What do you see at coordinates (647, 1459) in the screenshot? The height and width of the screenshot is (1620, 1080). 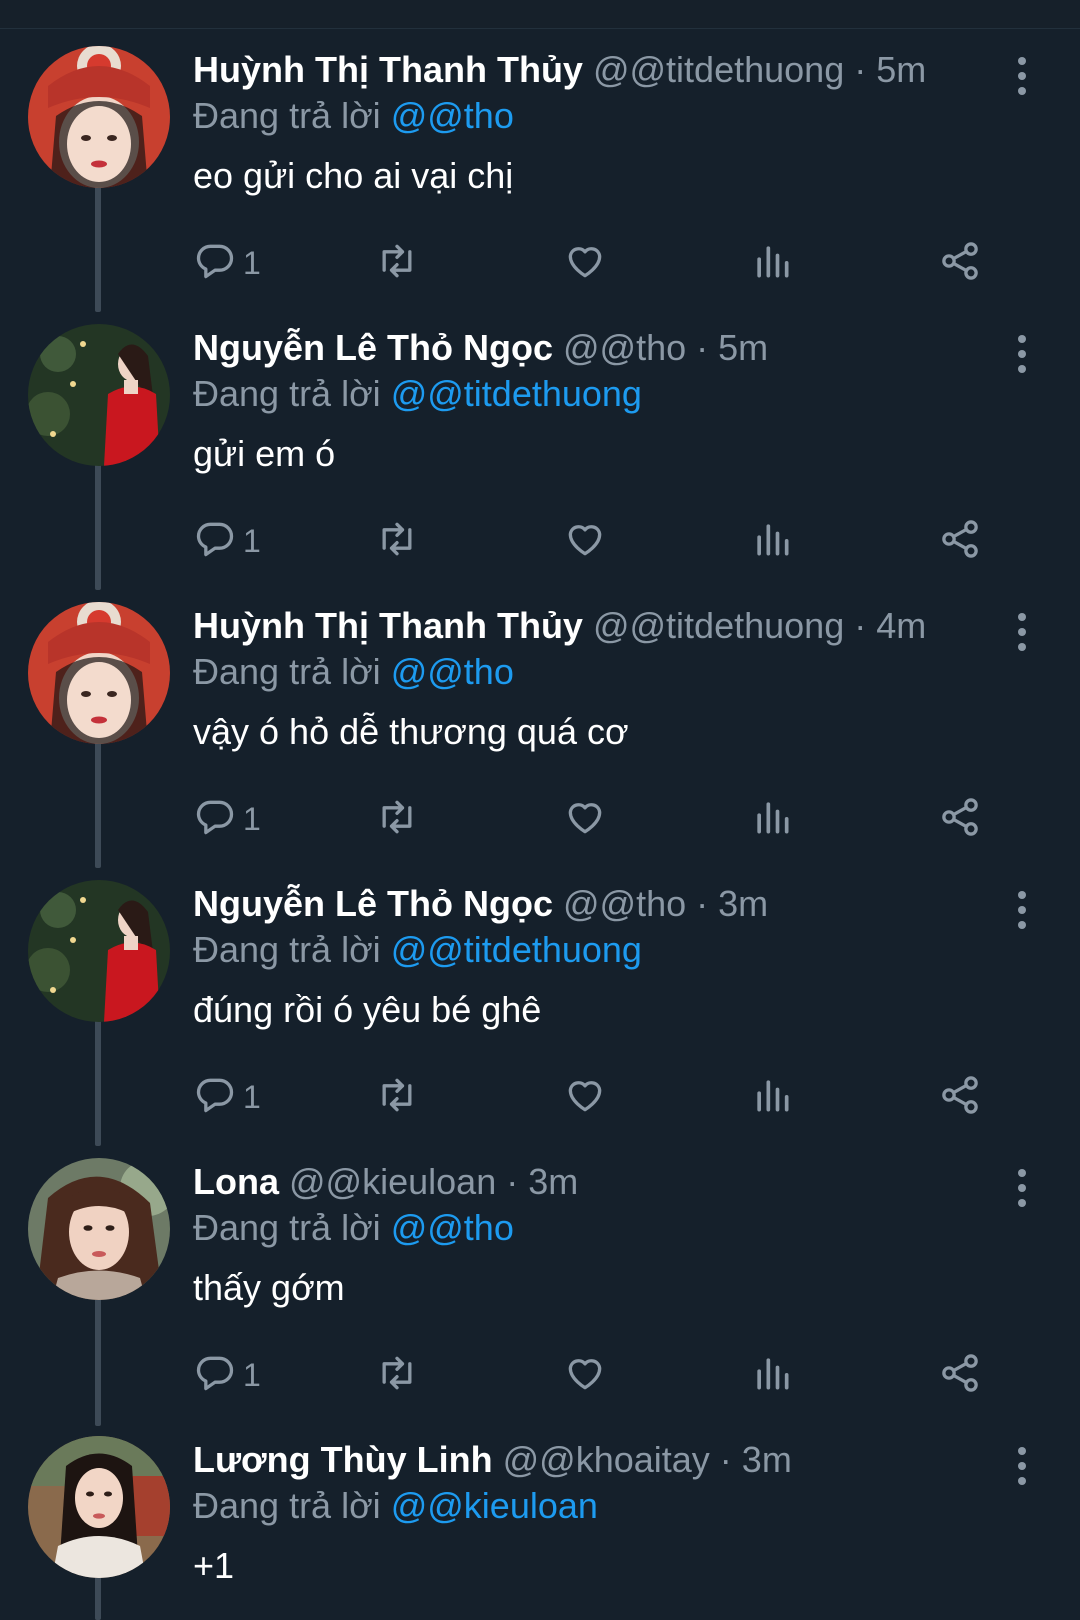 I see `author-handle-time: @@khoaitay · 3m` at bounding box center [647, 1459].